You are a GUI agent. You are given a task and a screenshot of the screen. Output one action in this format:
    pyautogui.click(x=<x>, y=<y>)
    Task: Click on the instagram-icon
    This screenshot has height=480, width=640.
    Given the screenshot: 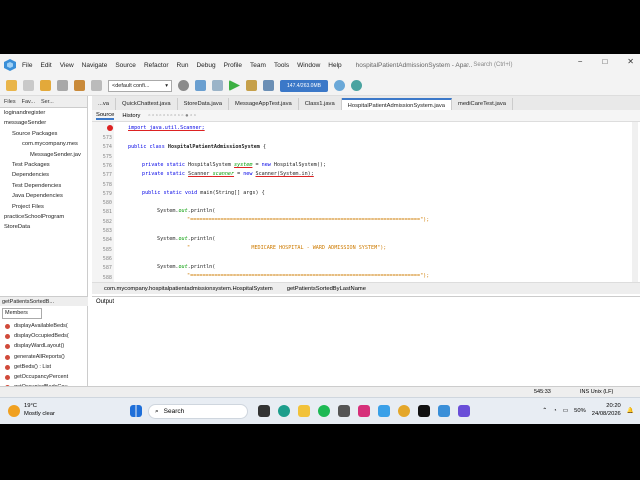 What is the action you would take?
    pyautogui.click(x=364, y=411)
    